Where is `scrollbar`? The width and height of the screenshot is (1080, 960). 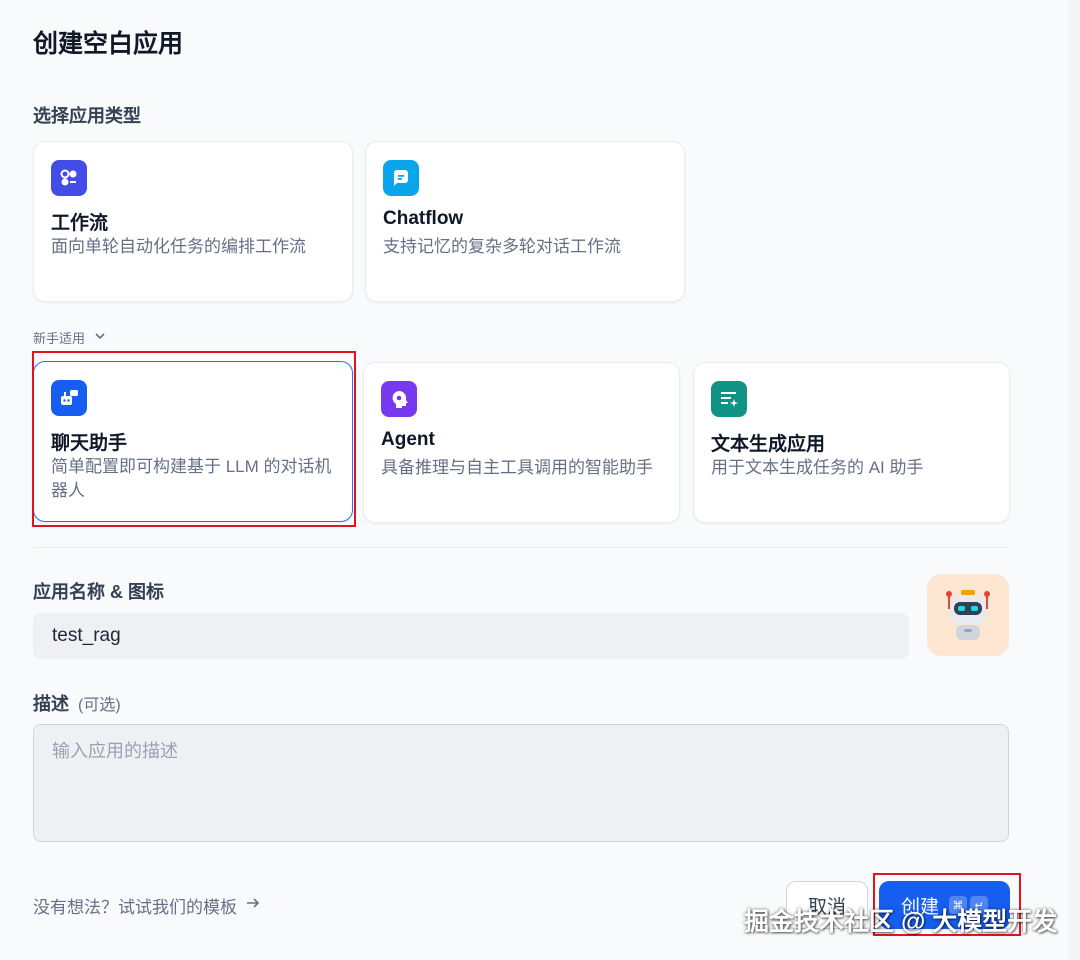 scrollbar is located at coordinates (1074, 480).